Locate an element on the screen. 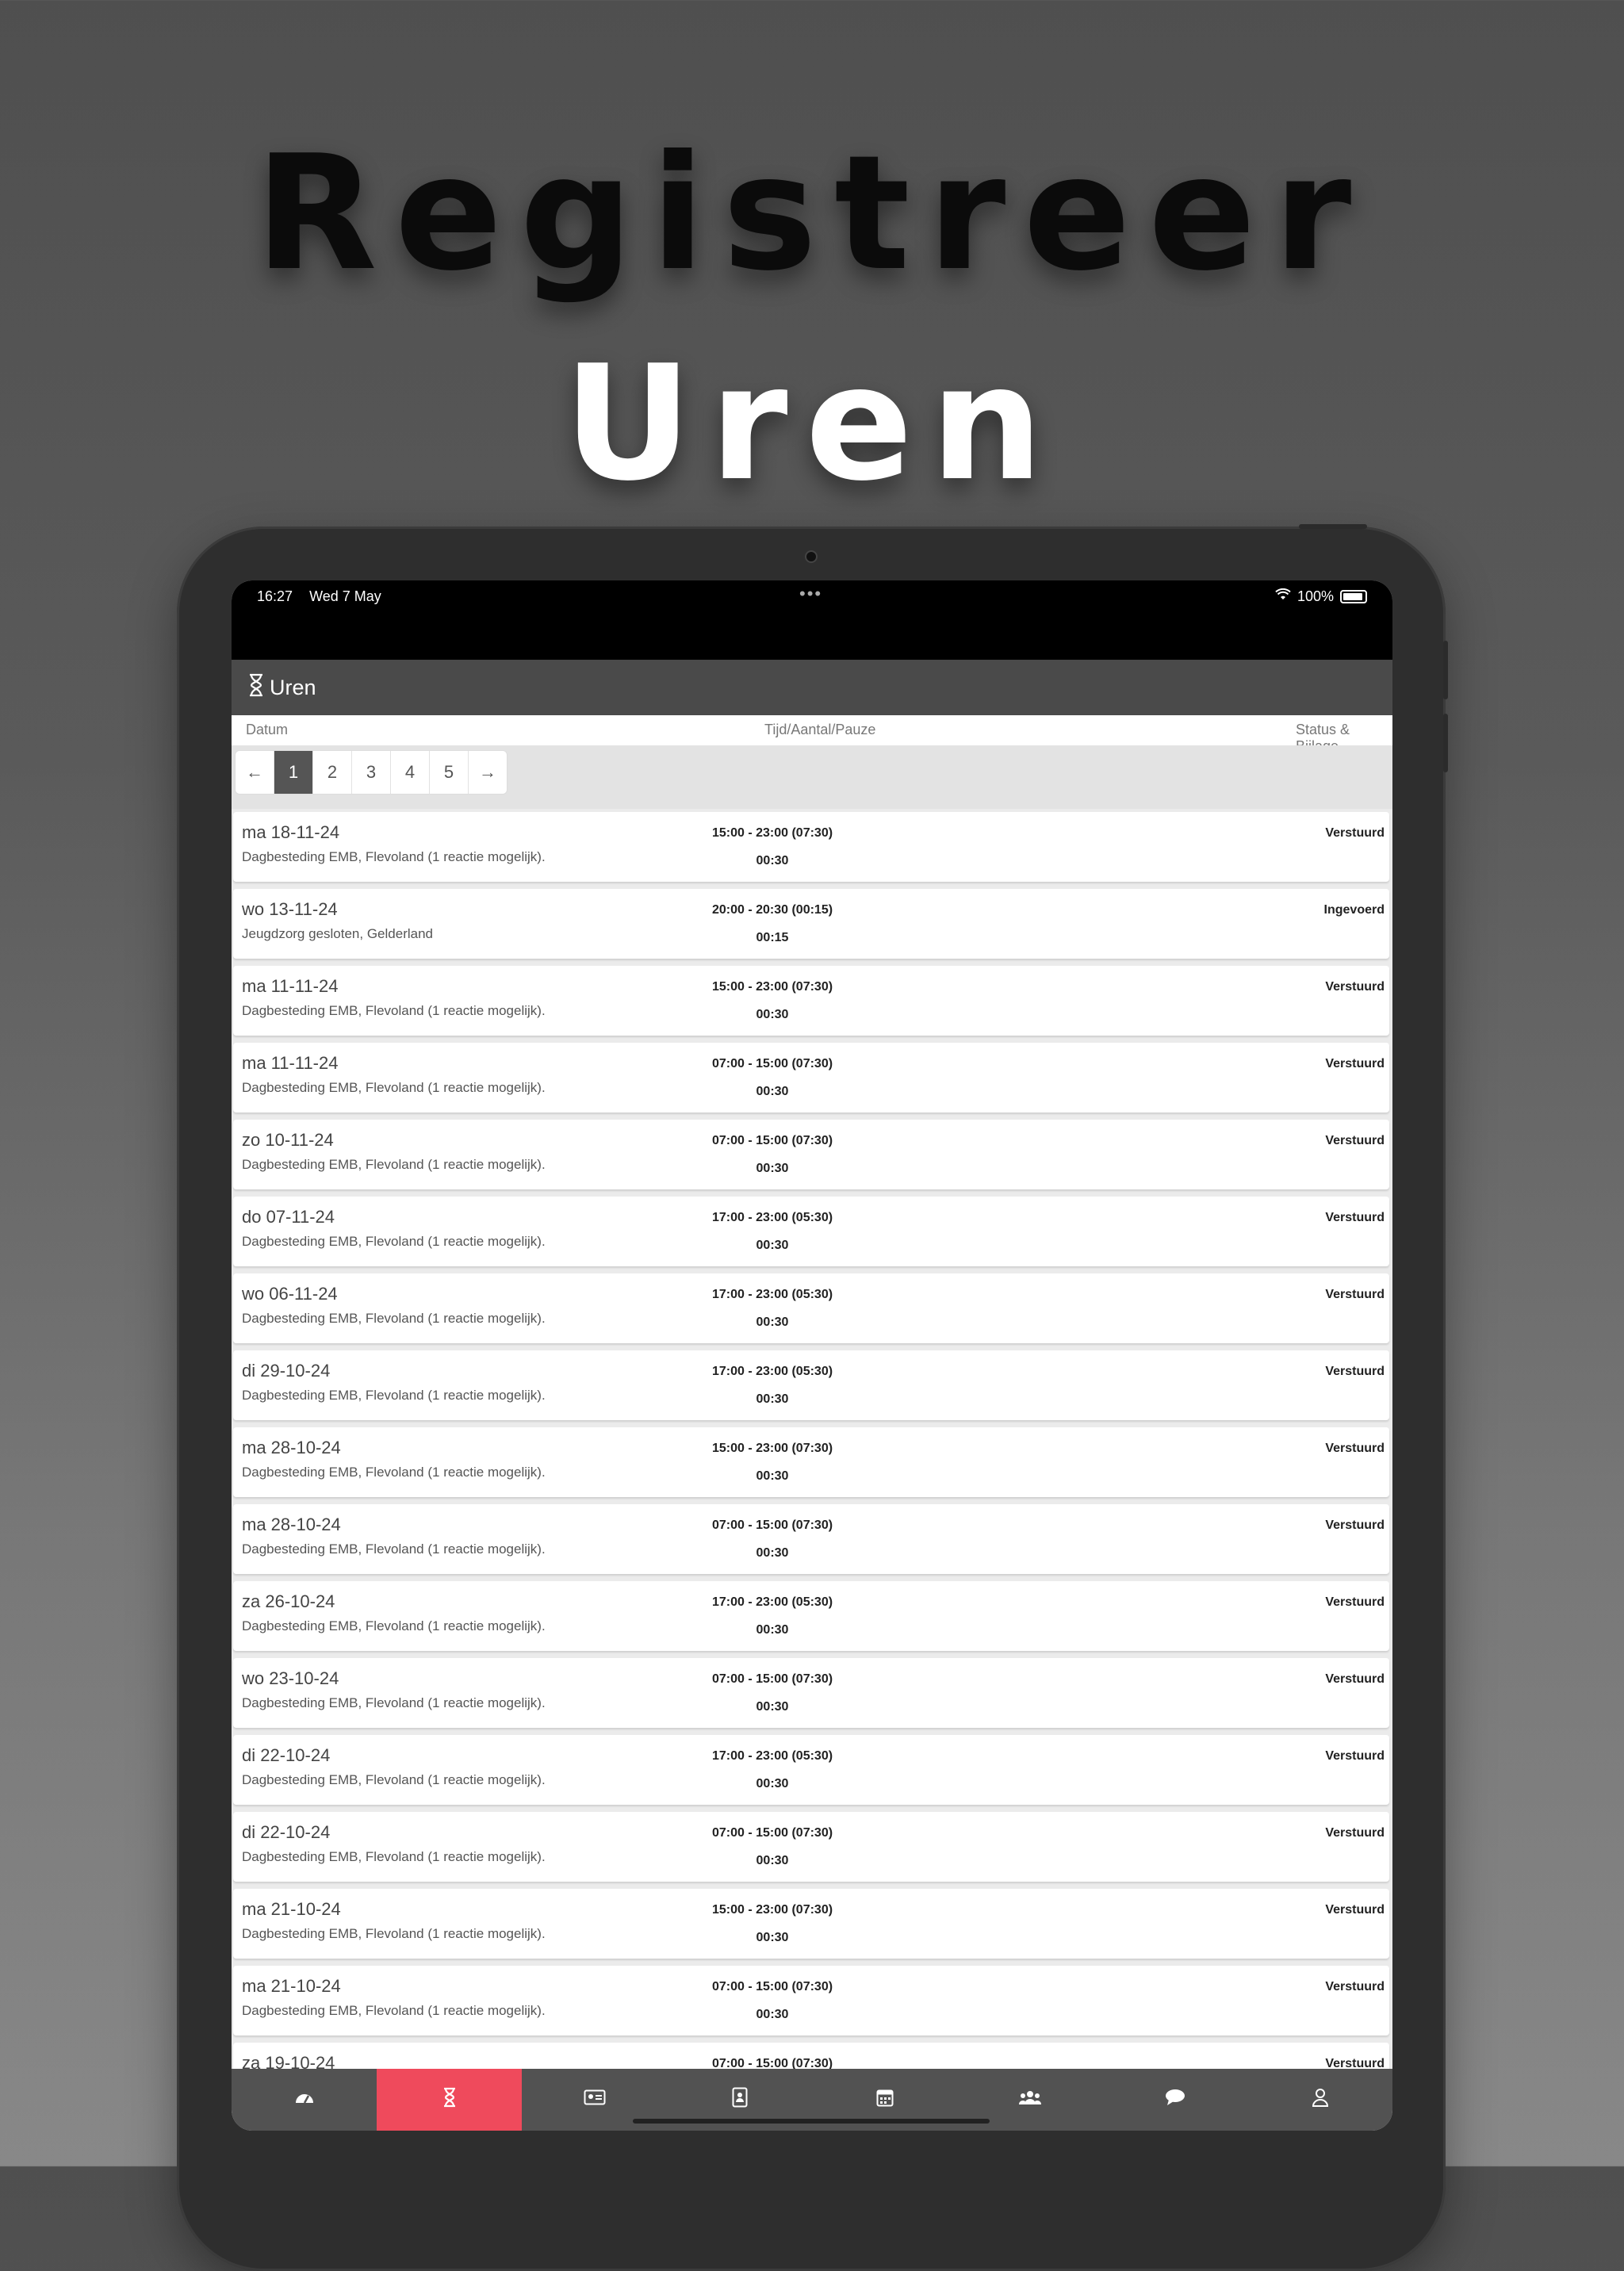  dashboard-icon is located at coordinates (304, 2100).